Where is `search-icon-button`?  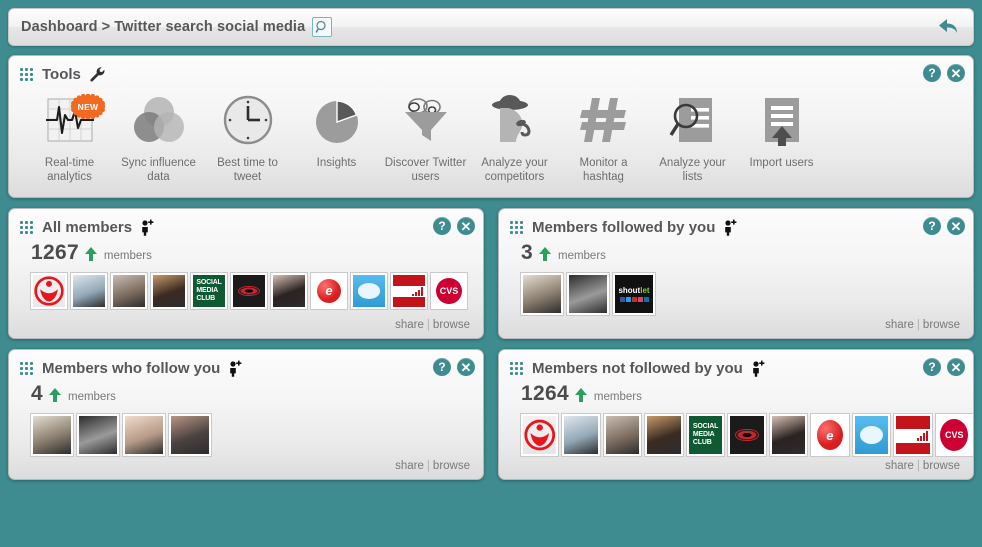 search-icon-button is located at coordinates (322, 27).